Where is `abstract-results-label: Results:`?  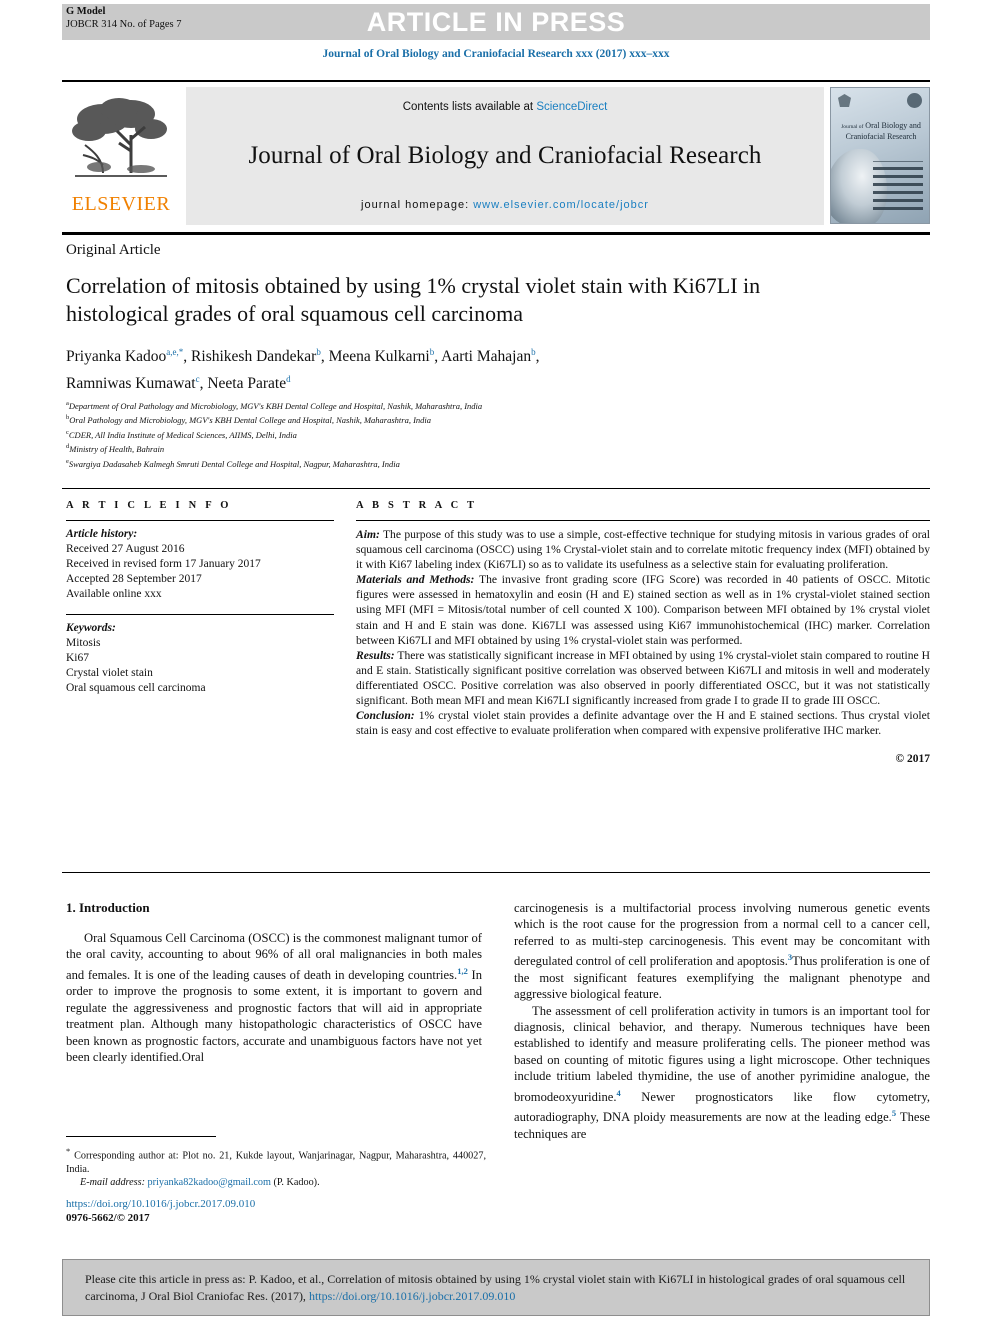
abstract-results-label: Results: is located at coordinates (375, 655).